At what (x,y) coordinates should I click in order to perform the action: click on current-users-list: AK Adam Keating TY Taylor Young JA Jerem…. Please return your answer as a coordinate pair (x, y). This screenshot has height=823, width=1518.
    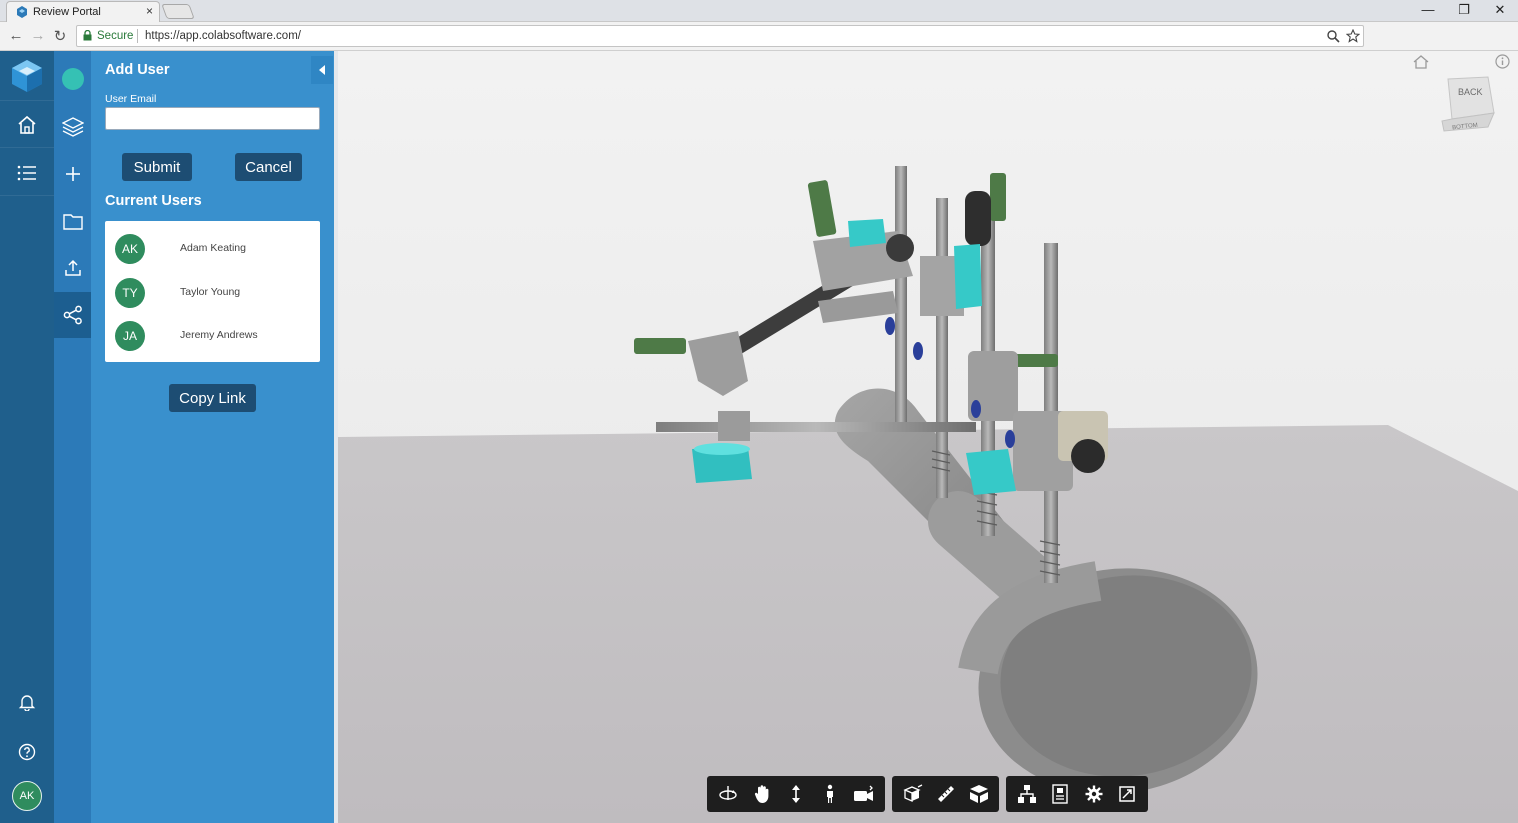
    Looking at the image, I should click on (212, 291).